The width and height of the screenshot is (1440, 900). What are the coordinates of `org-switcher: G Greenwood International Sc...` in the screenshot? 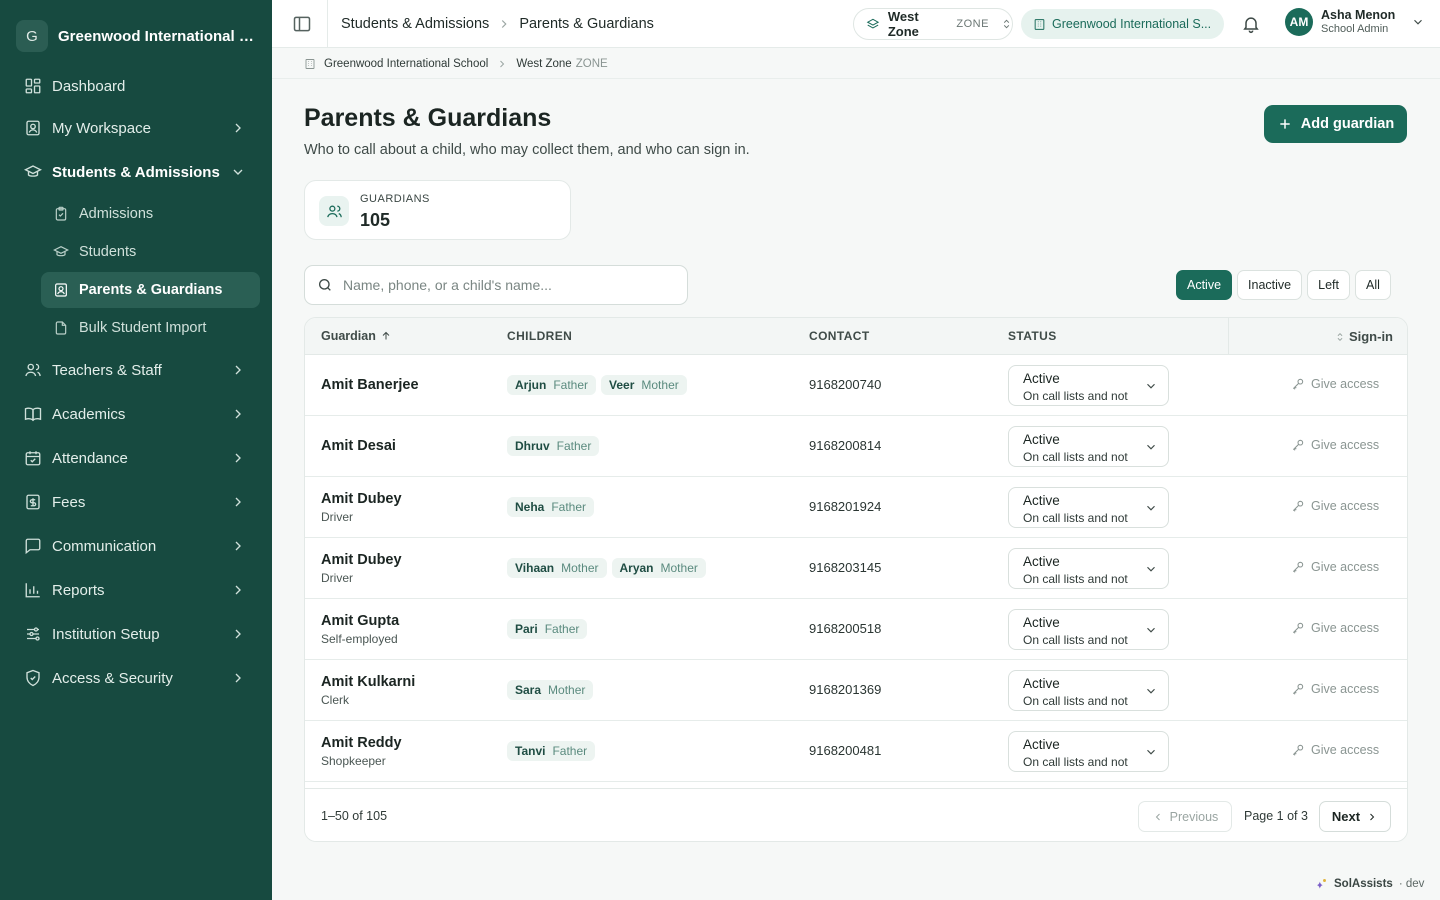 It's located at (137, 36).